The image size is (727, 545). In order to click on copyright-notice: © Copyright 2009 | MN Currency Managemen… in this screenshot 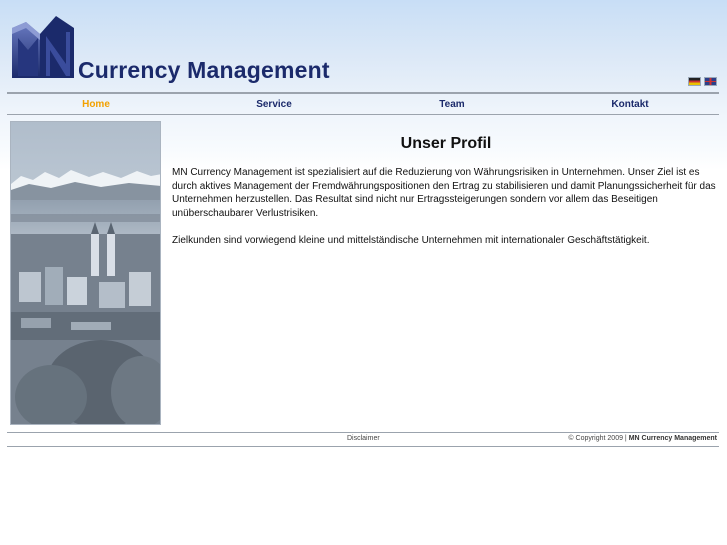, I will do `click(642, 438)`.